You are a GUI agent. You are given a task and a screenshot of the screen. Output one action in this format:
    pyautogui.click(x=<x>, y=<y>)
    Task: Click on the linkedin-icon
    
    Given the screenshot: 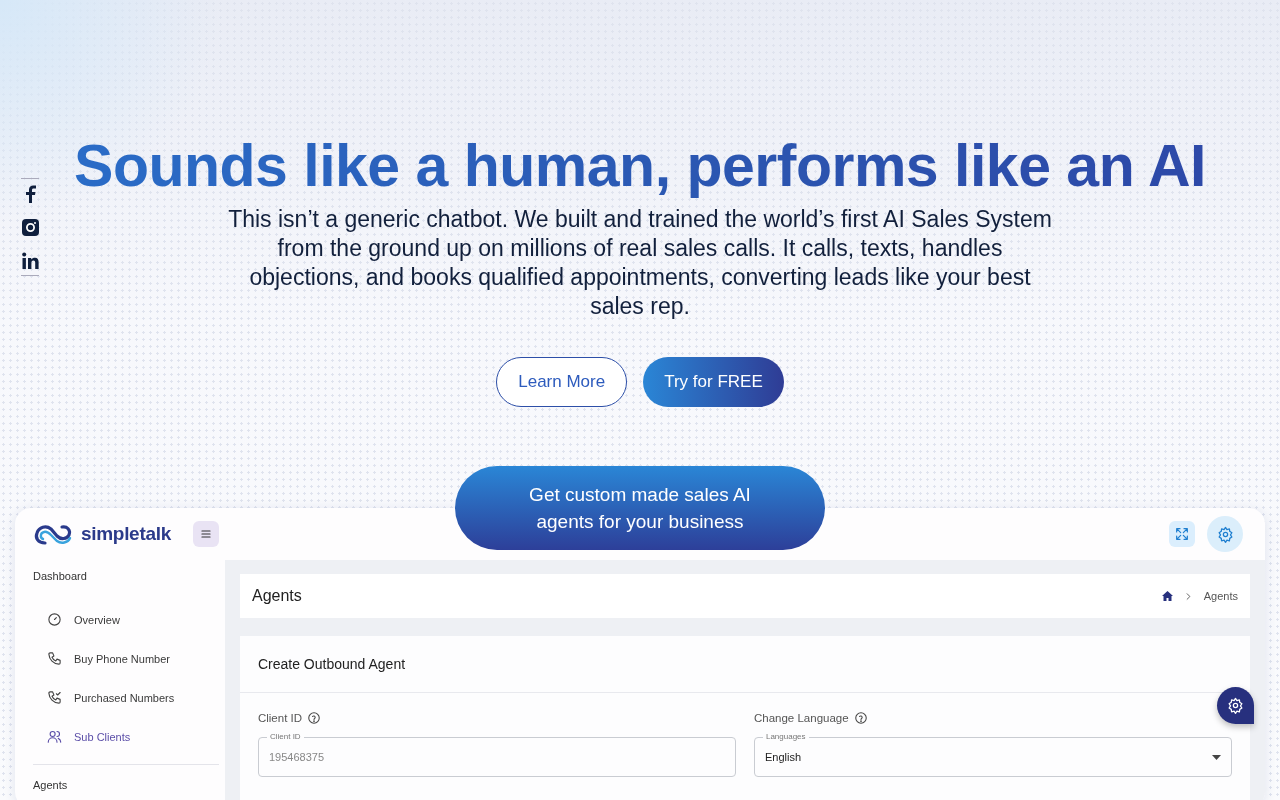 What is the action you would take?
    pyautogui.click(x=30, y=260)
    